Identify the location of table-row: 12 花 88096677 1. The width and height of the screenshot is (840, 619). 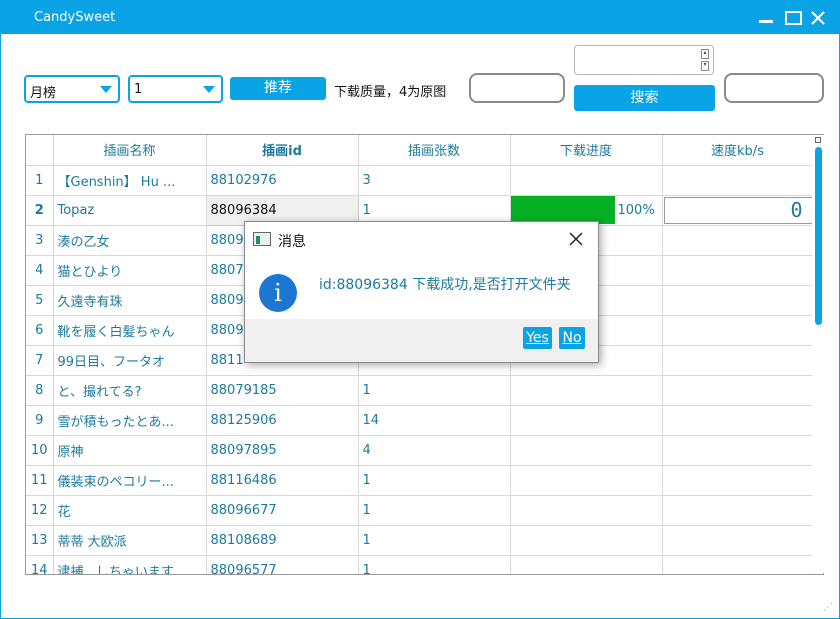
(420, 510).